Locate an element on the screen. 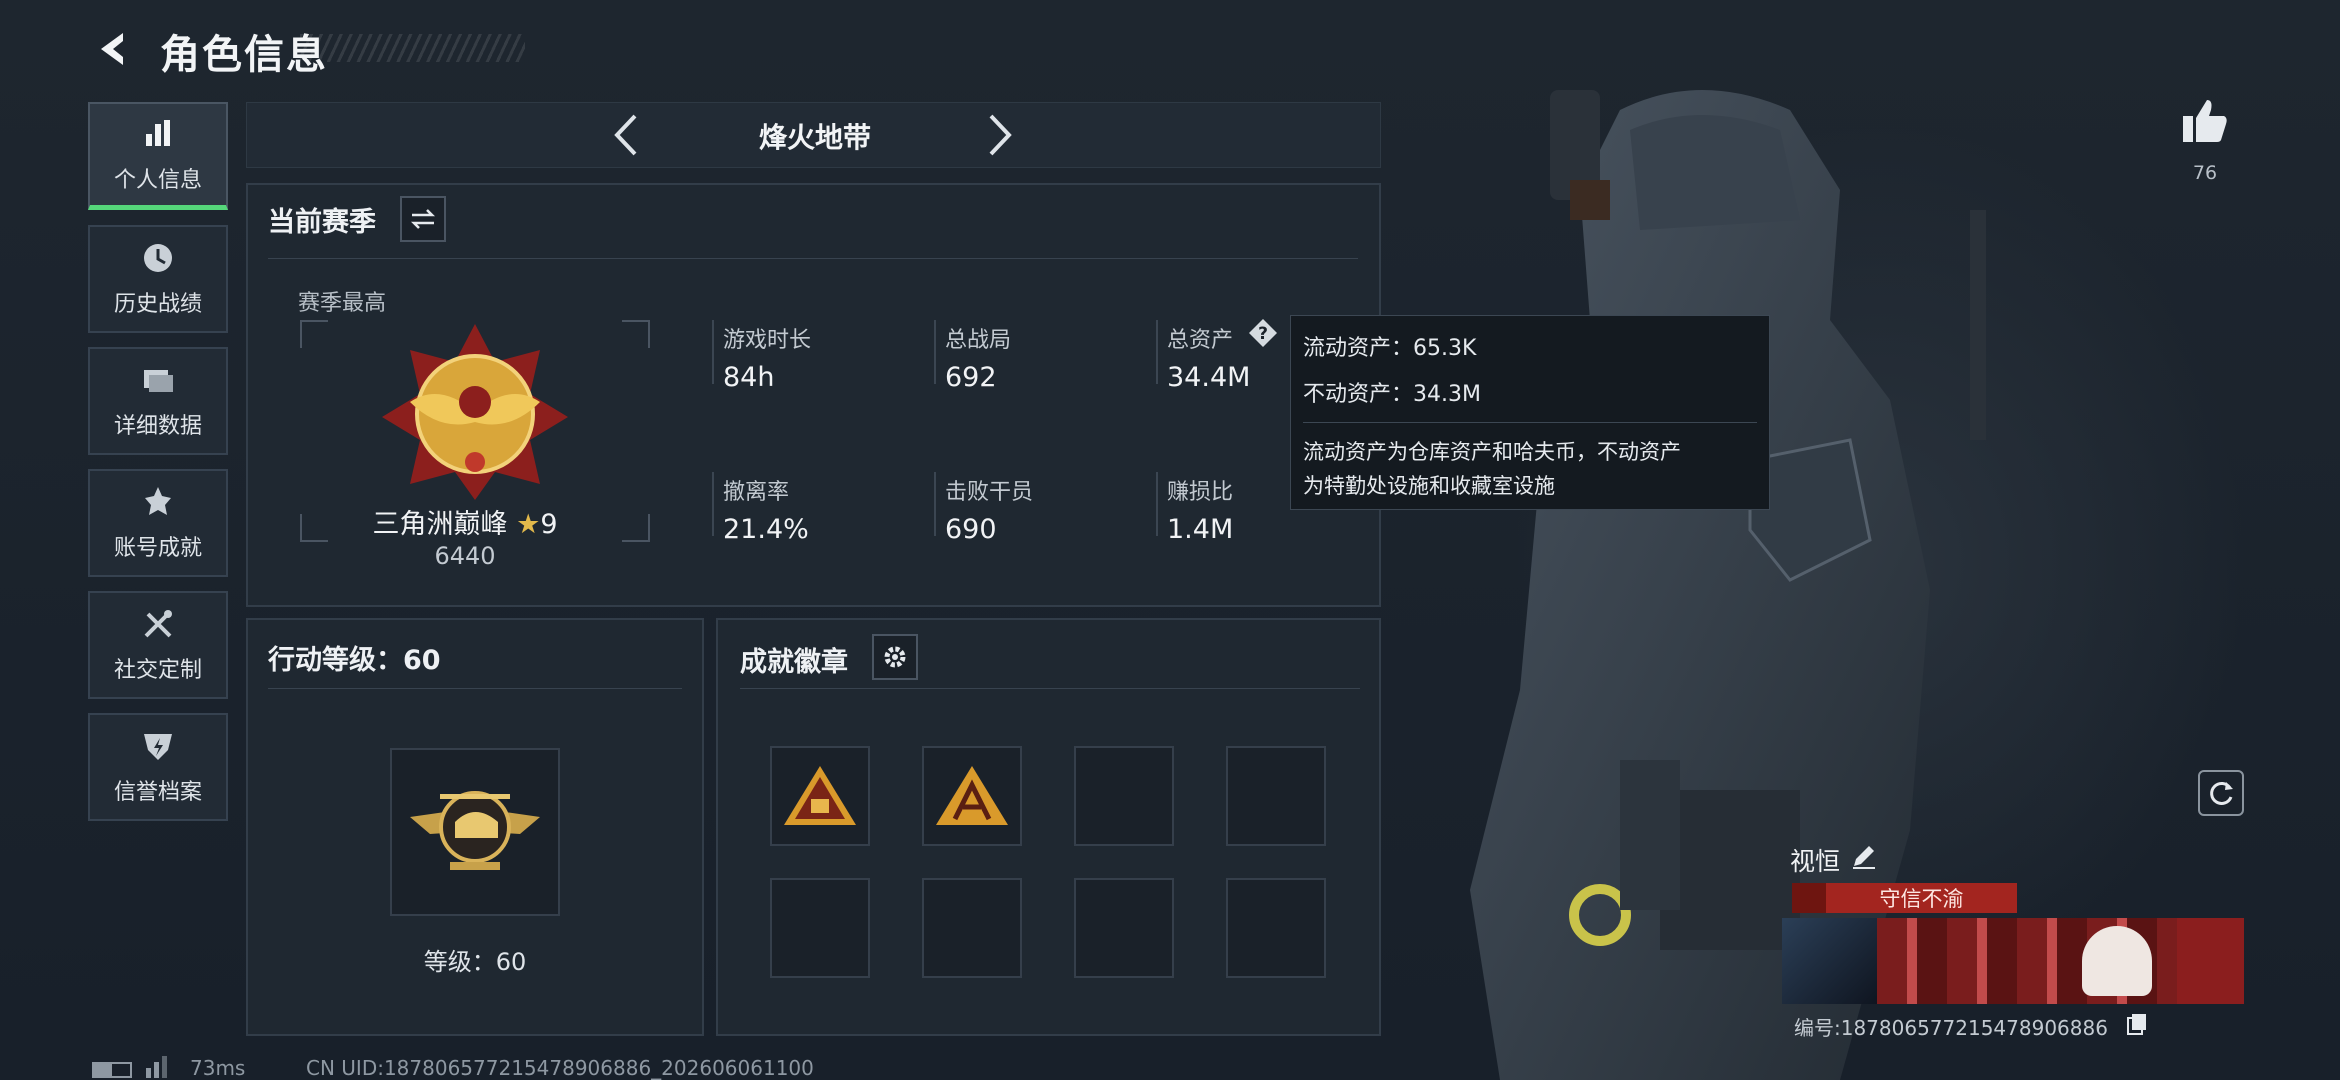 The image size is (2340, 1080). action-level-text: 等级：60 is located at coordinates (475, 962).